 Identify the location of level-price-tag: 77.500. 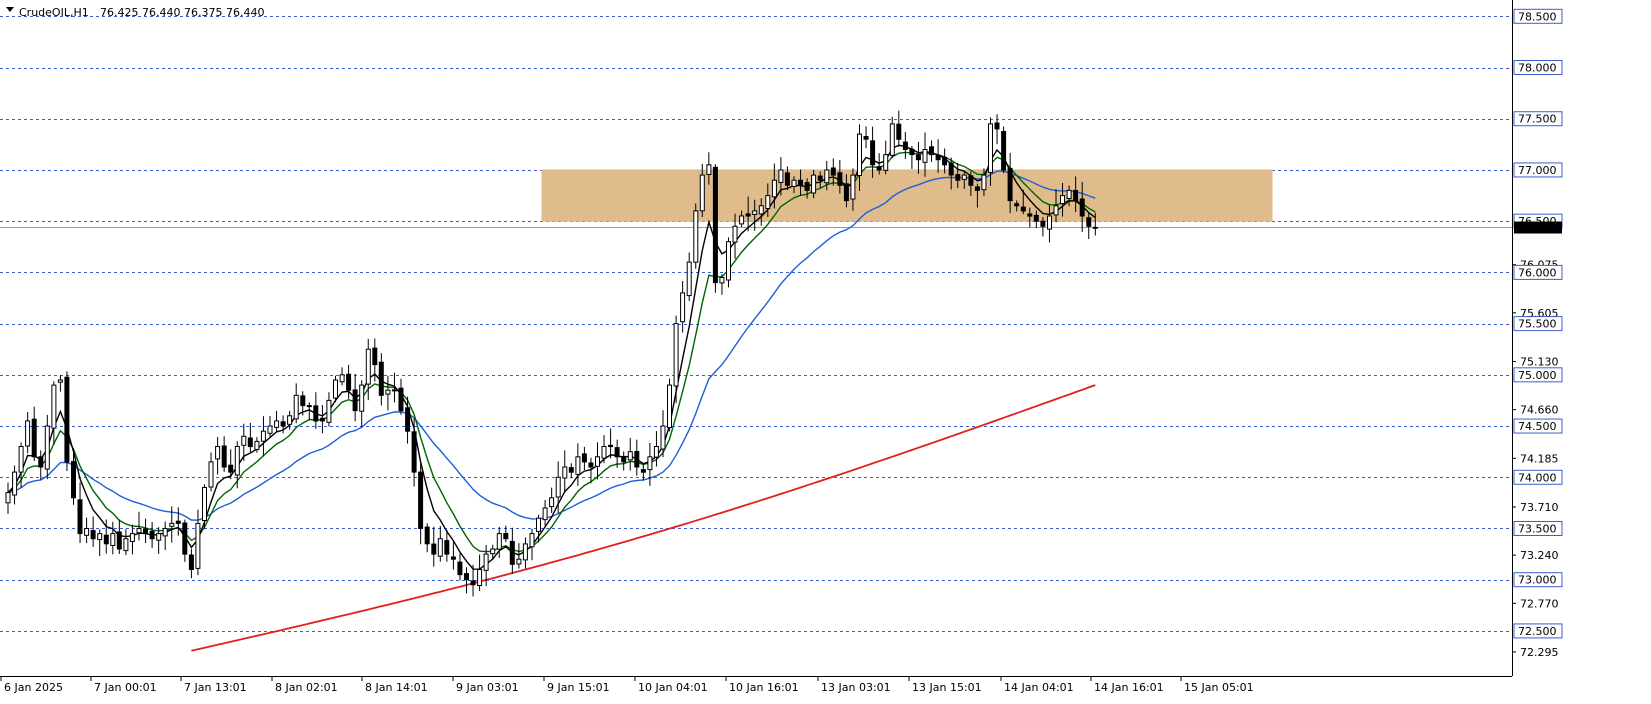
(1538, 119).